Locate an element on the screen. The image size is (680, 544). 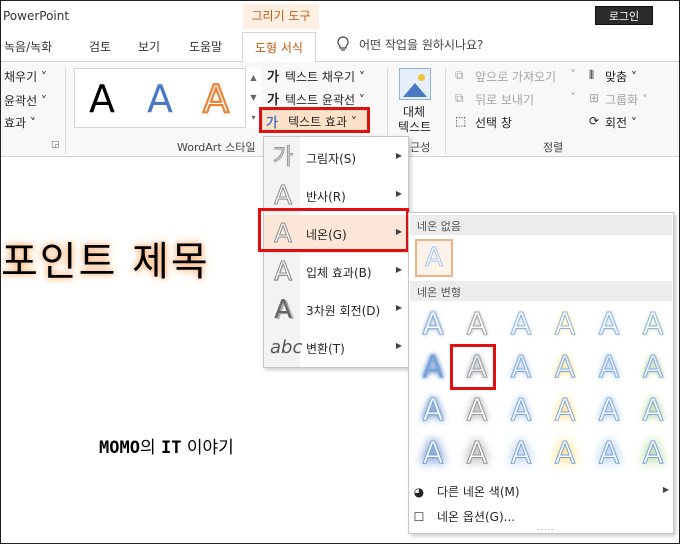
align-icon: ⫴ is located at coordinates (592, 75).